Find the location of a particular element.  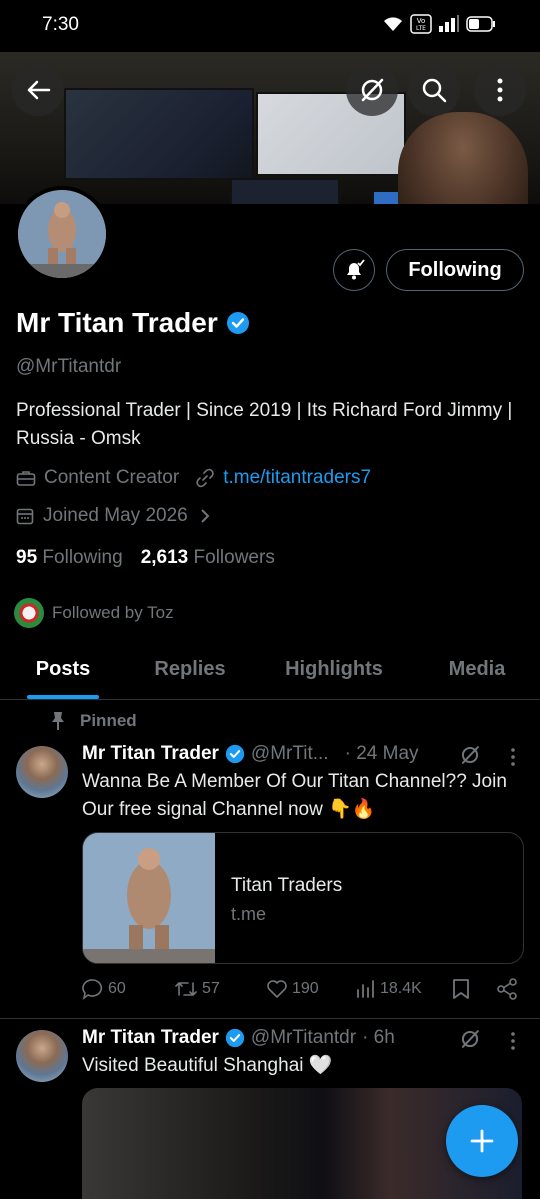

repost-button: 57 is located at coordinates (220, 989).